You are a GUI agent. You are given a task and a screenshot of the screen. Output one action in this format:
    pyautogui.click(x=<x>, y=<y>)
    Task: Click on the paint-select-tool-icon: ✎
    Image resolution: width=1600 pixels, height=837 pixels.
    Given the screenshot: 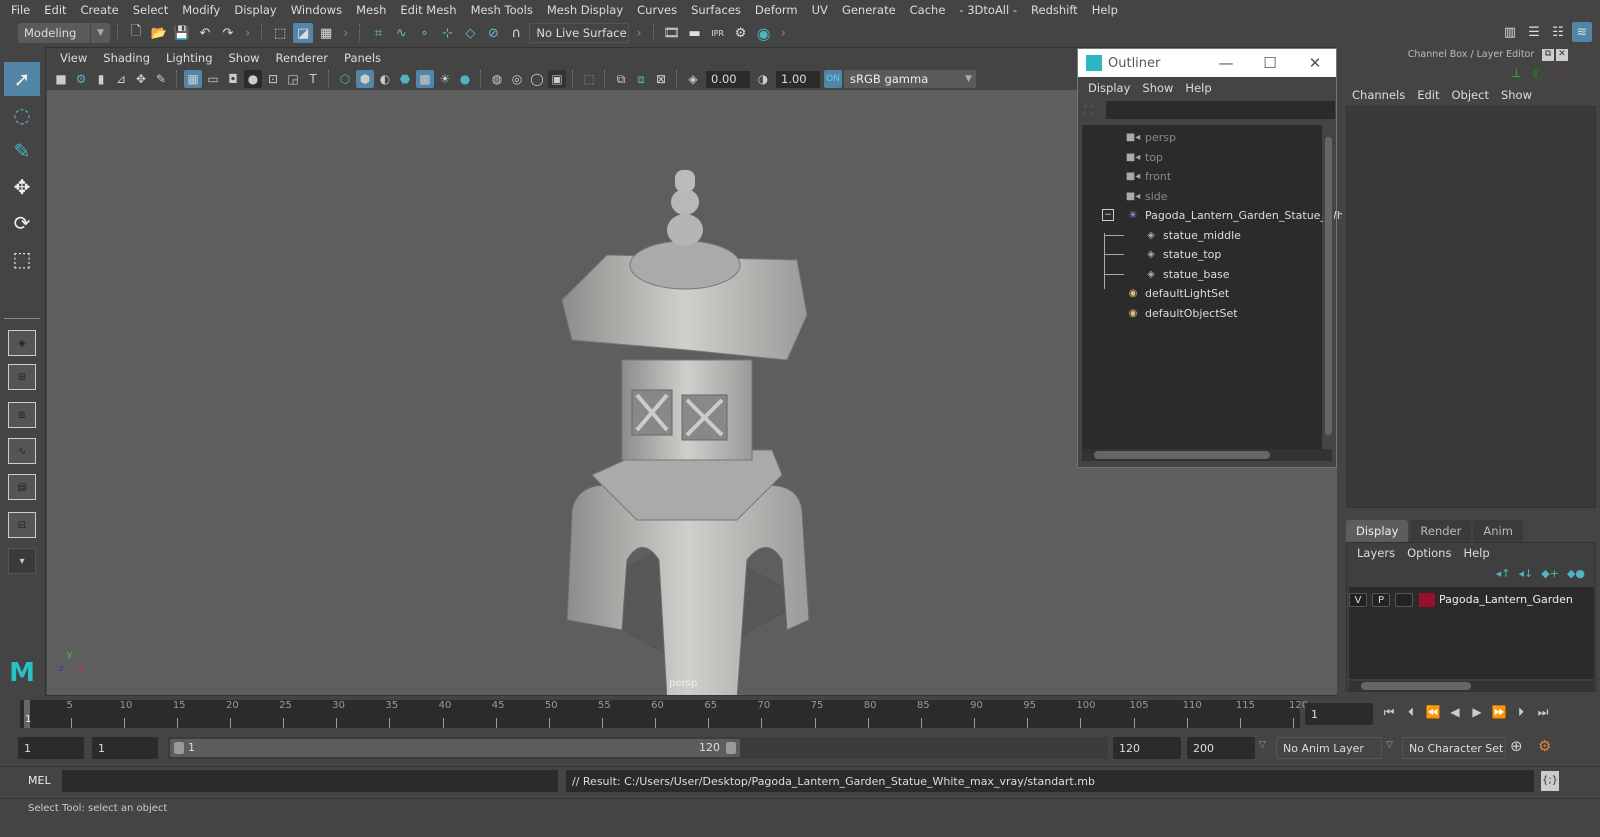 What is the action you would take?
    pyautogui.click(x=22, y=151)
    